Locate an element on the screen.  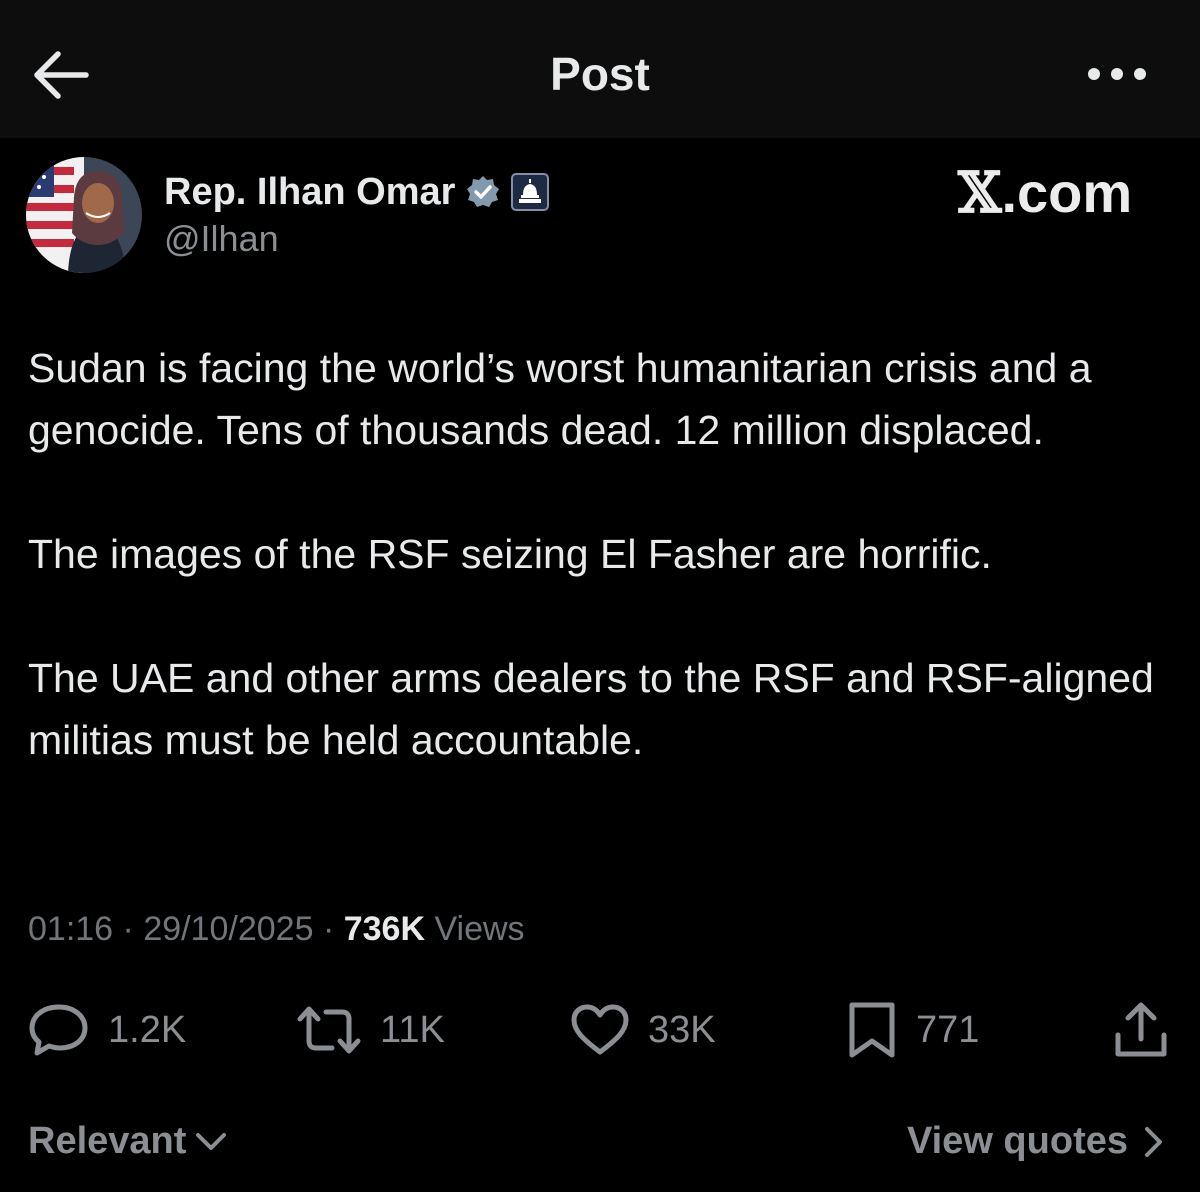
chevron-down-icon is located at coordinates (211, 1141).